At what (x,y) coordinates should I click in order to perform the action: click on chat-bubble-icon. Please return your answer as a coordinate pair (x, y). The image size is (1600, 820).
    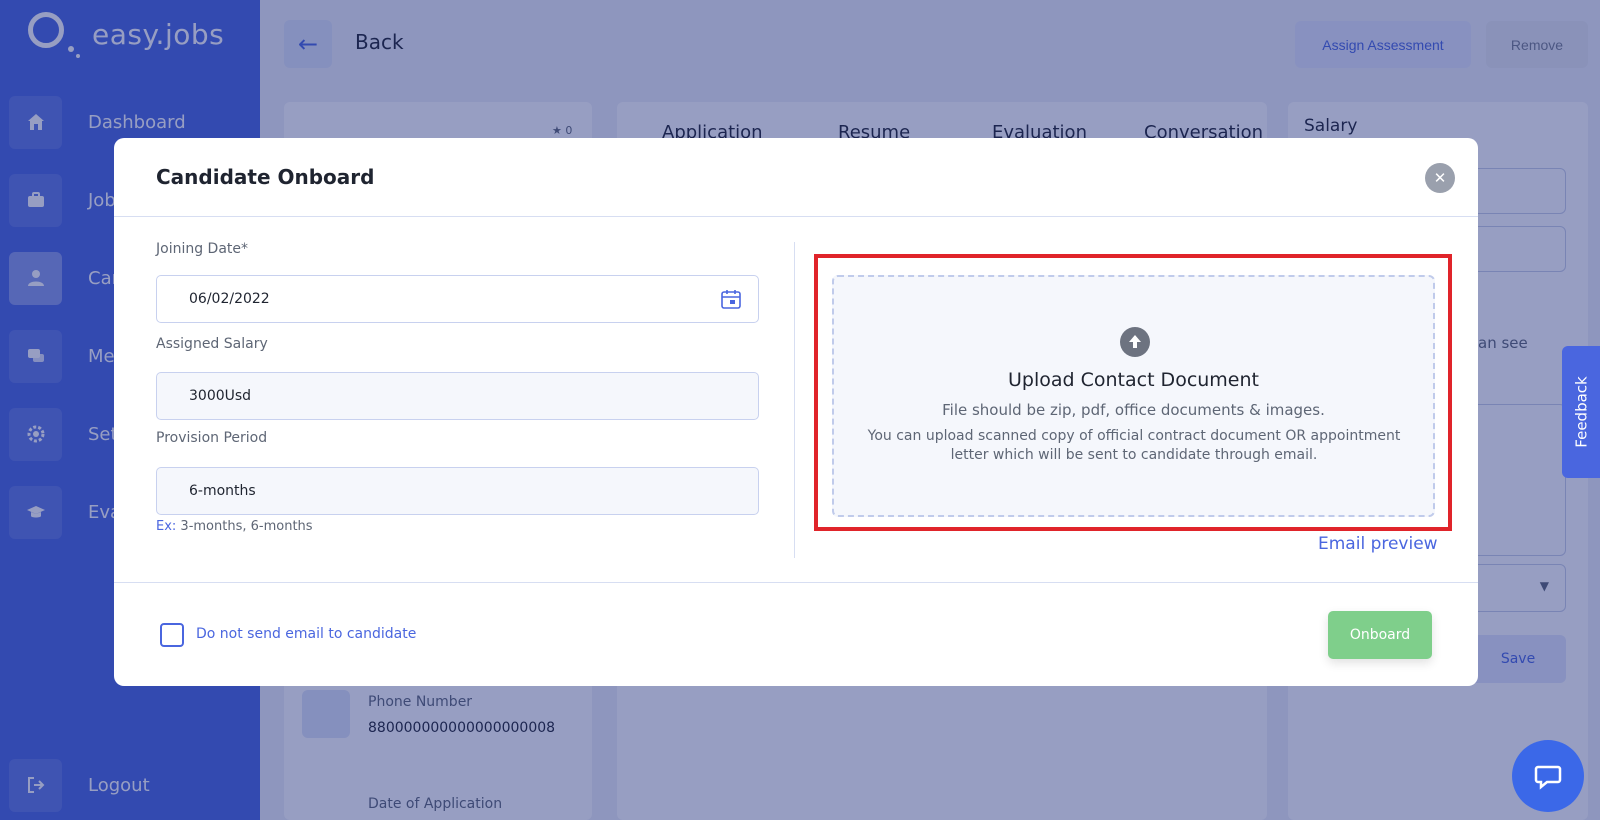
    Looking at the image, I should click on (1548, 777).